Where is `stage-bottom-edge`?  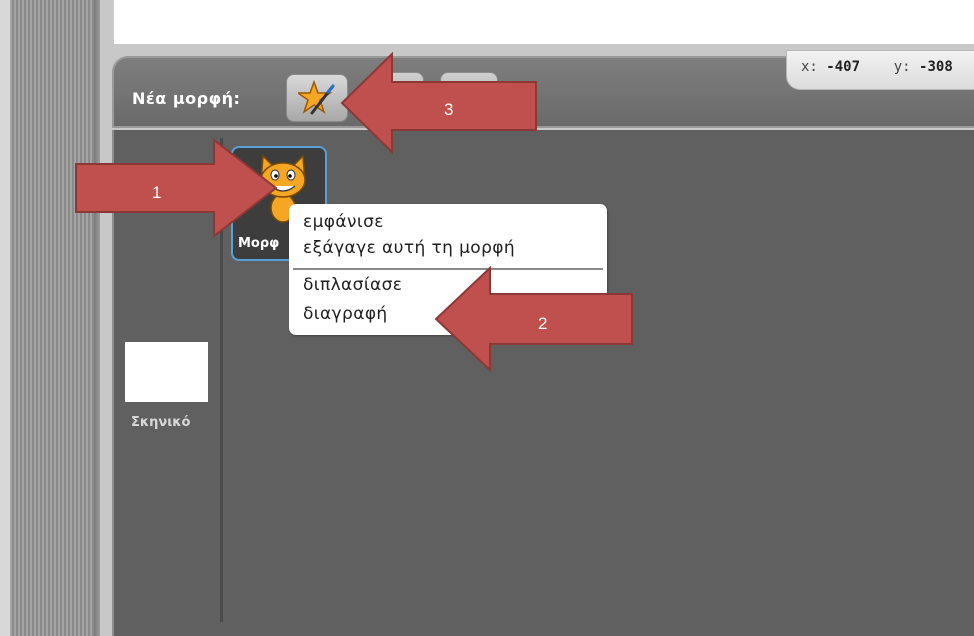
stage-bottom-edge is located at coordinates (544, 22).